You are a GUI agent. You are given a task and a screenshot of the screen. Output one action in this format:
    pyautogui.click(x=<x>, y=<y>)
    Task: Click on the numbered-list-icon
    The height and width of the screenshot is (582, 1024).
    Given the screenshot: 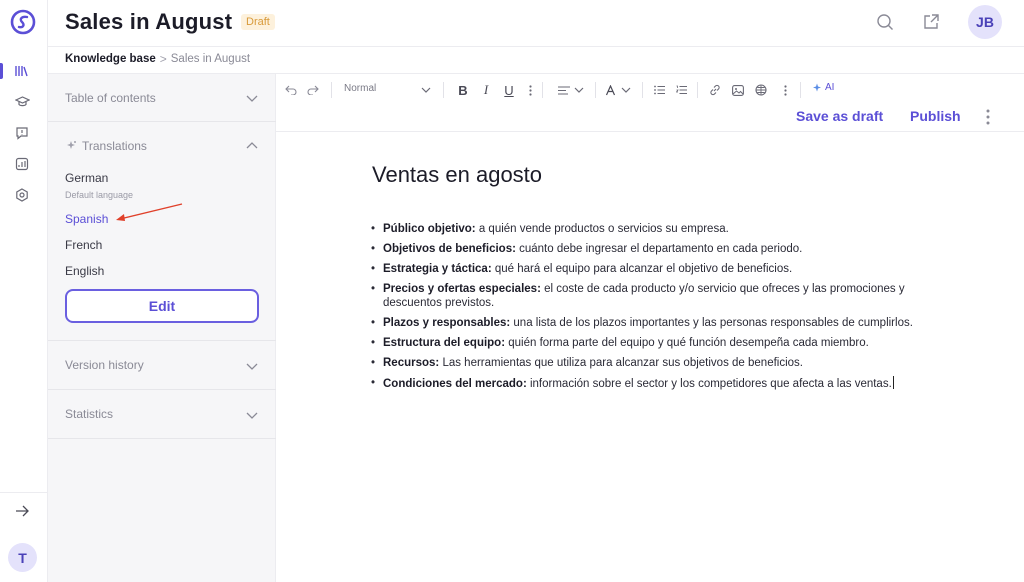 What is the action you would take?
    pyautogui.click(x=681, y=90)
    